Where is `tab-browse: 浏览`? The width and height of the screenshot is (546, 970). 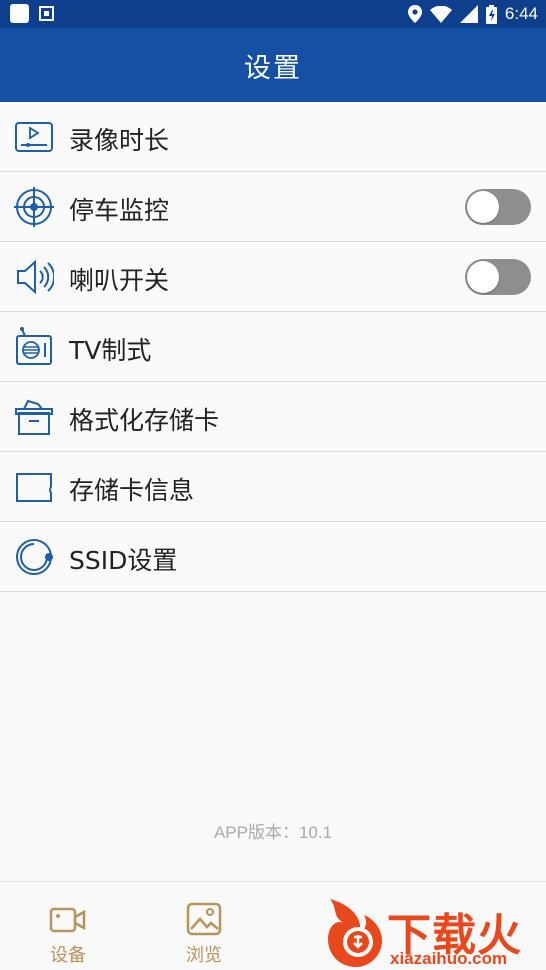 tab-browse: 浏览 is located at coordinates (204, 934).